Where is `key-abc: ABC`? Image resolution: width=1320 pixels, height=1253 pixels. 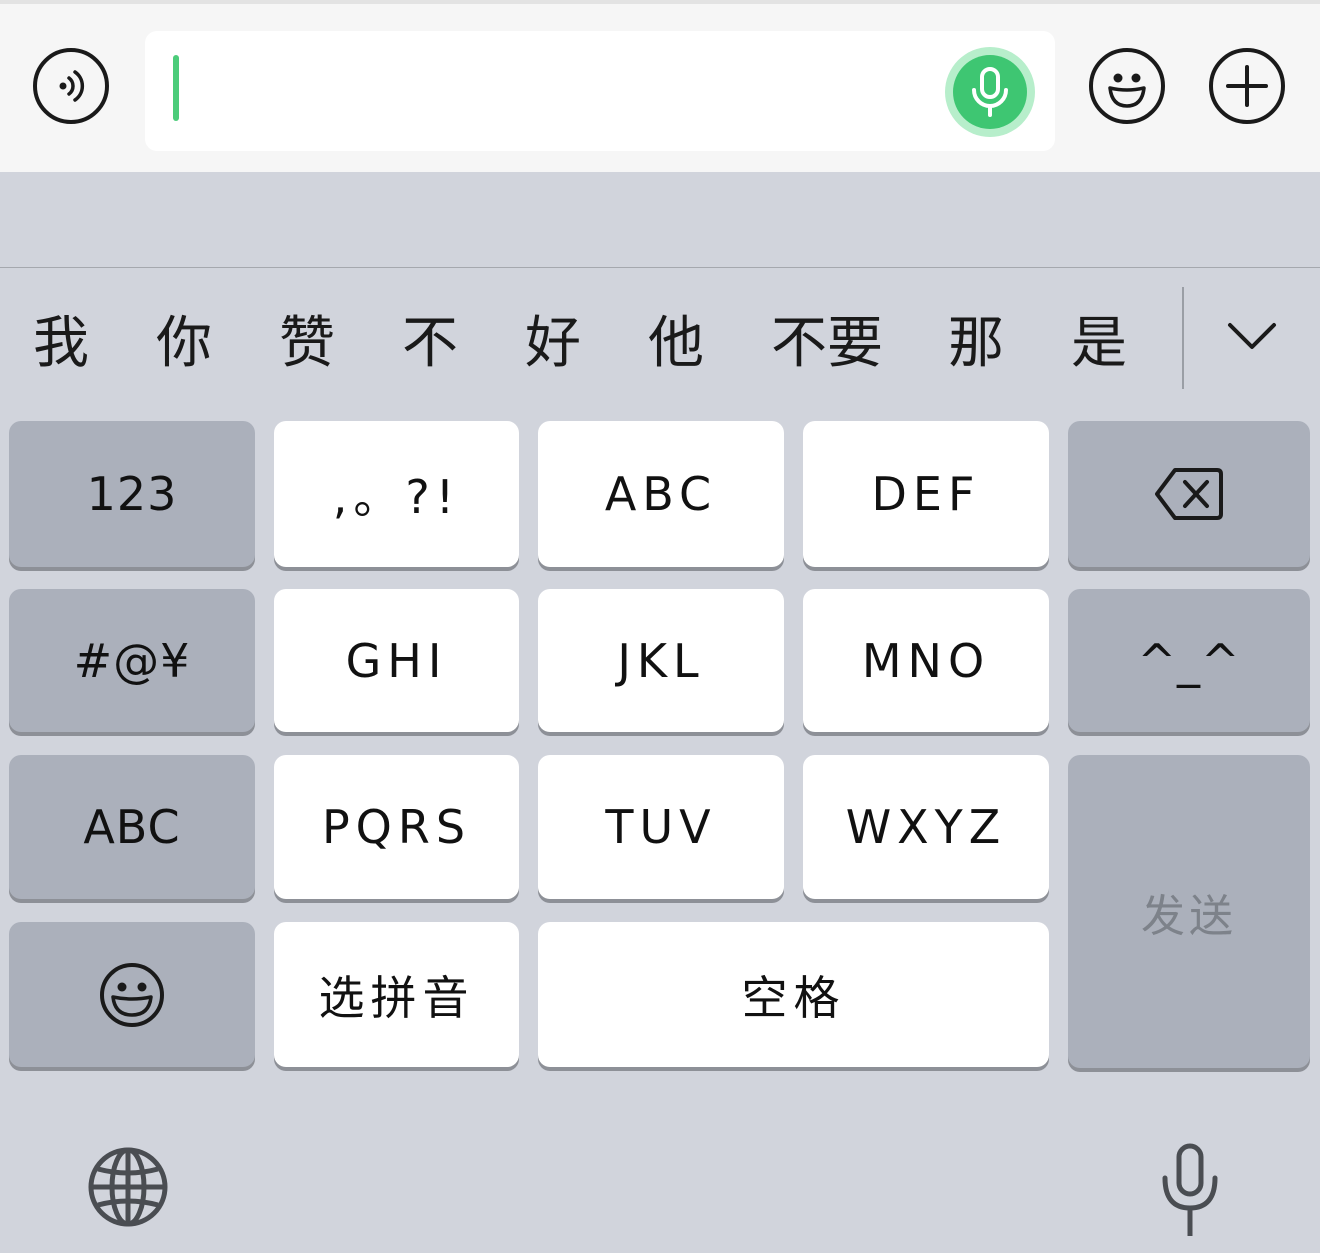
key-abc: ABC is located at coordinates (661, 494).